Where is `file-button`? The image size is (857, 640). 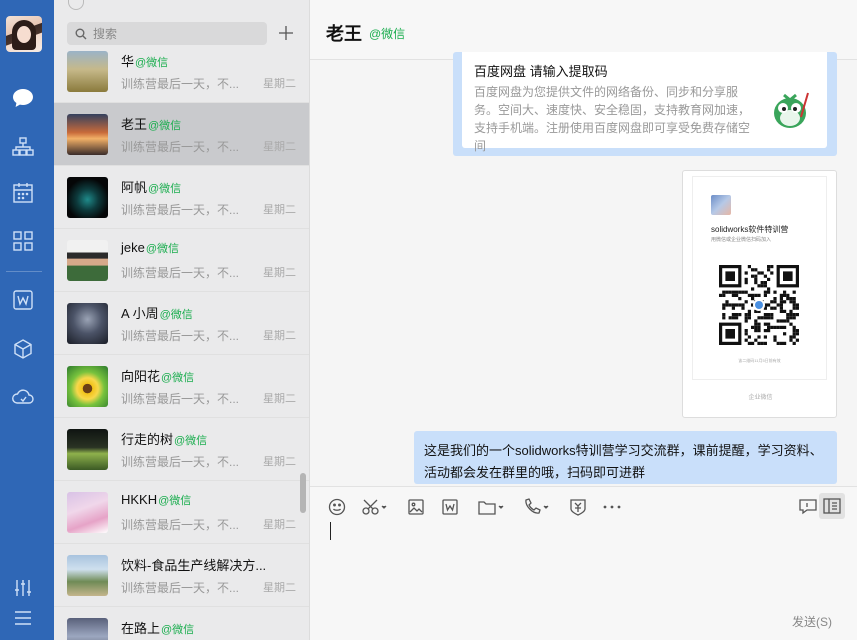
file-button is located at coordinates (492, 507).